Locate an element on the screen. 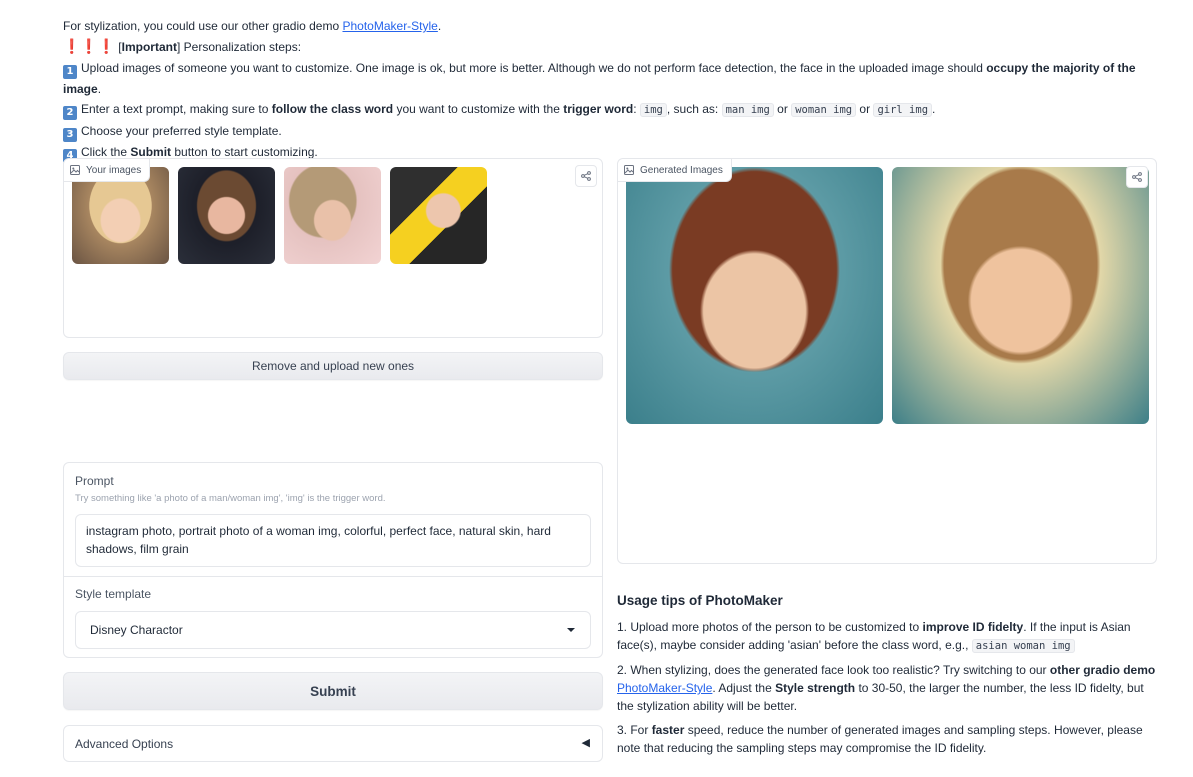 This screenshot has width=1193, height=777. code-woman-img: woman img is located at coordinates (824, 110).